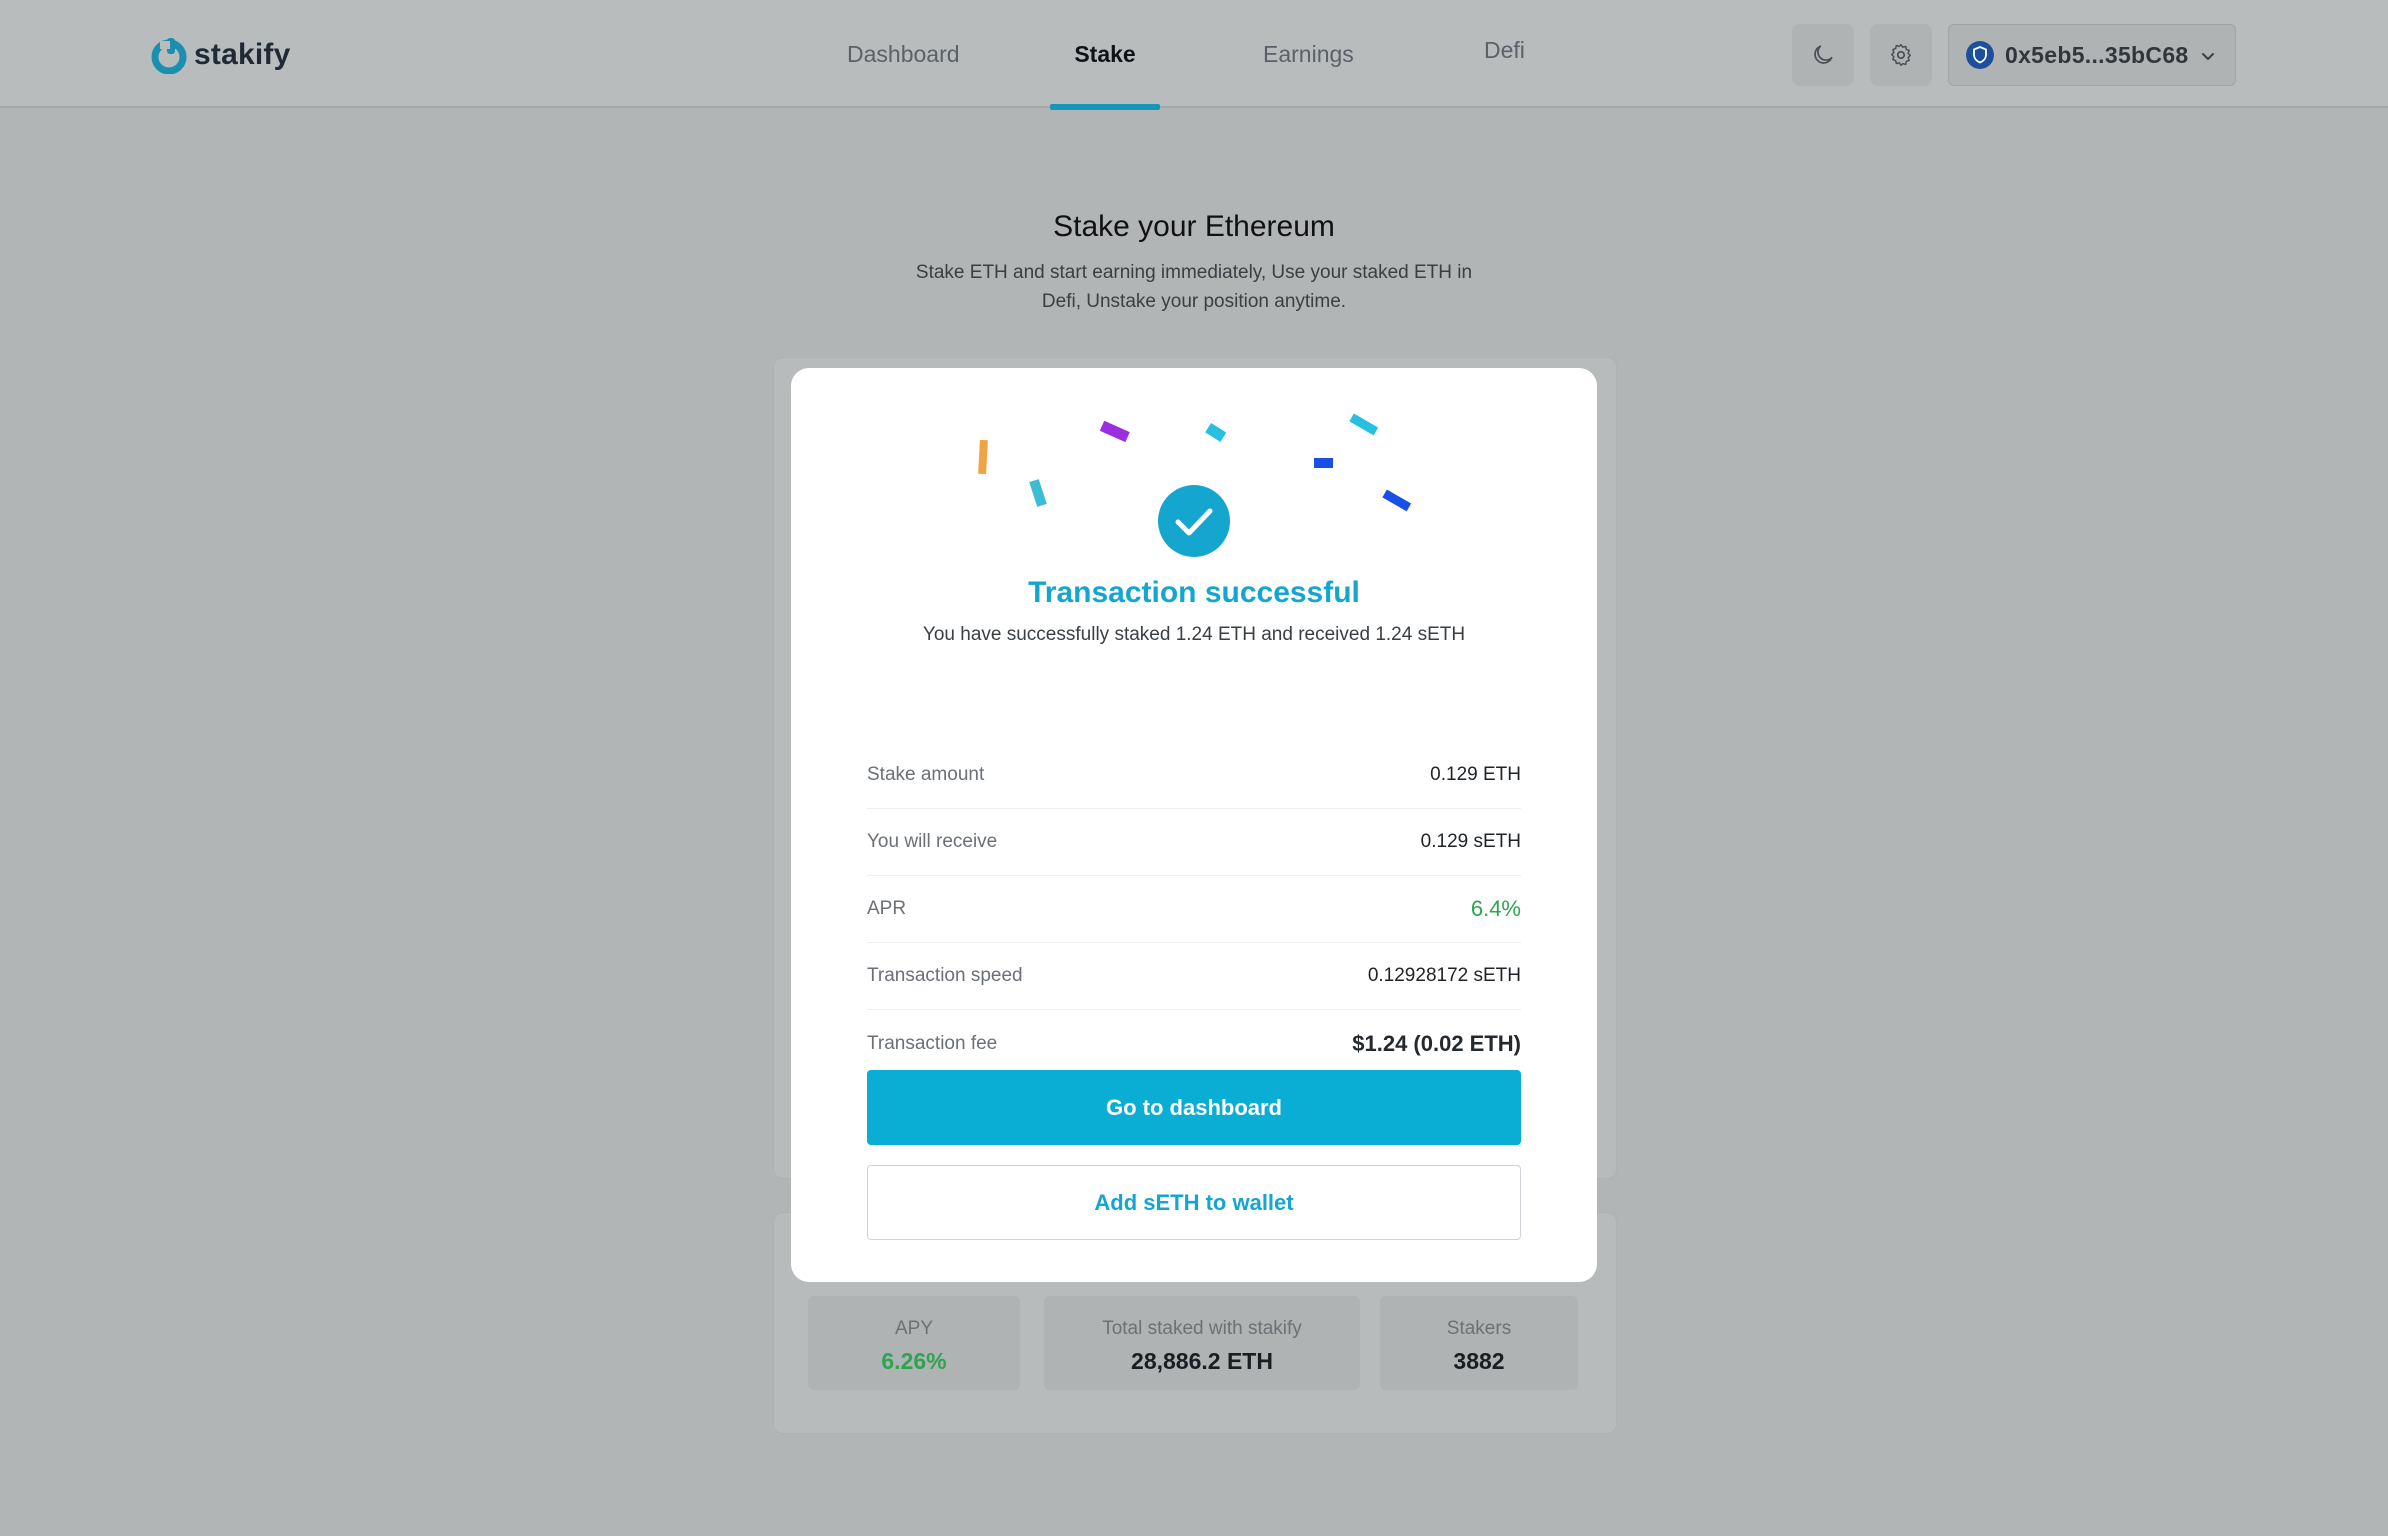 The width and height of the screenshot is (2388, 1536). What do you see at coordinates (914, 1361) in the screenshot?
I see `stat-apy-value: 6.26%` at bounding box center [914, 1361].